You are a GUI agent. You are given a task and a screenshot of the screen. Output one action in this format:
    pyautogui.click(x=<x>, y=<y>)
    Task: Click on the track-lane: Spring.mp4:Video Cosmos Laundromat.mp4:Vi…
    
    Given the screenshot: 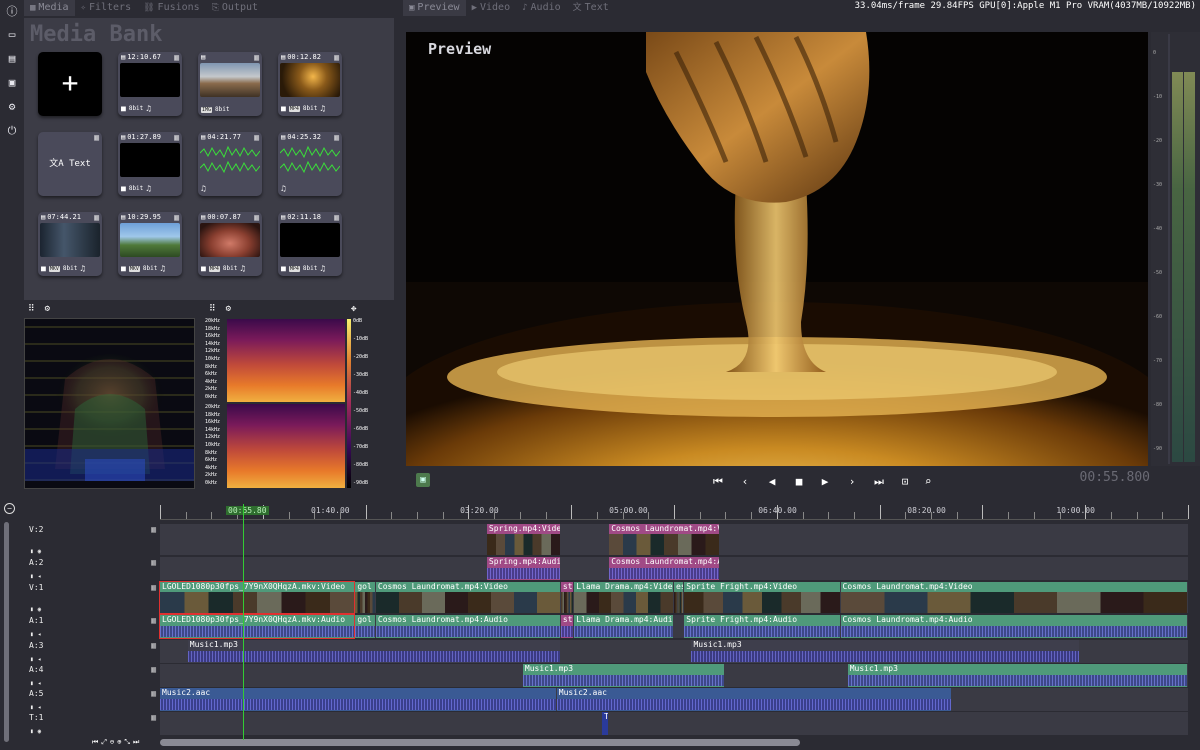 What is the action you would take?
    pyautogui.click(x=674, y=540)
    